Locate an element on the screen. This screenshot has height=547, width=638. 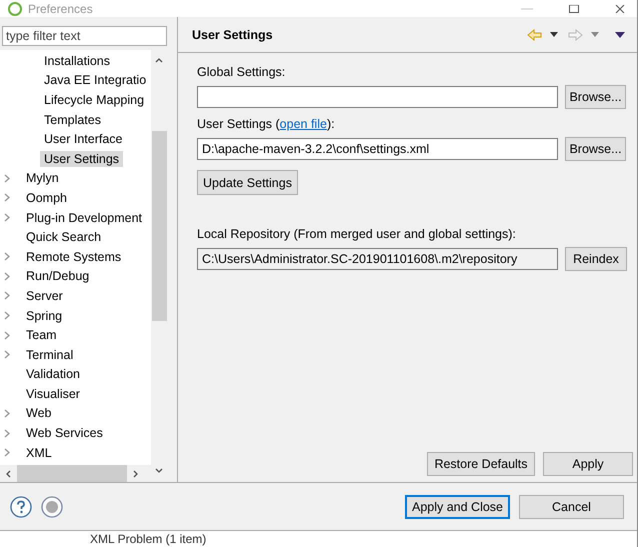
tree-item: Web is located at coordinates (39, 413).